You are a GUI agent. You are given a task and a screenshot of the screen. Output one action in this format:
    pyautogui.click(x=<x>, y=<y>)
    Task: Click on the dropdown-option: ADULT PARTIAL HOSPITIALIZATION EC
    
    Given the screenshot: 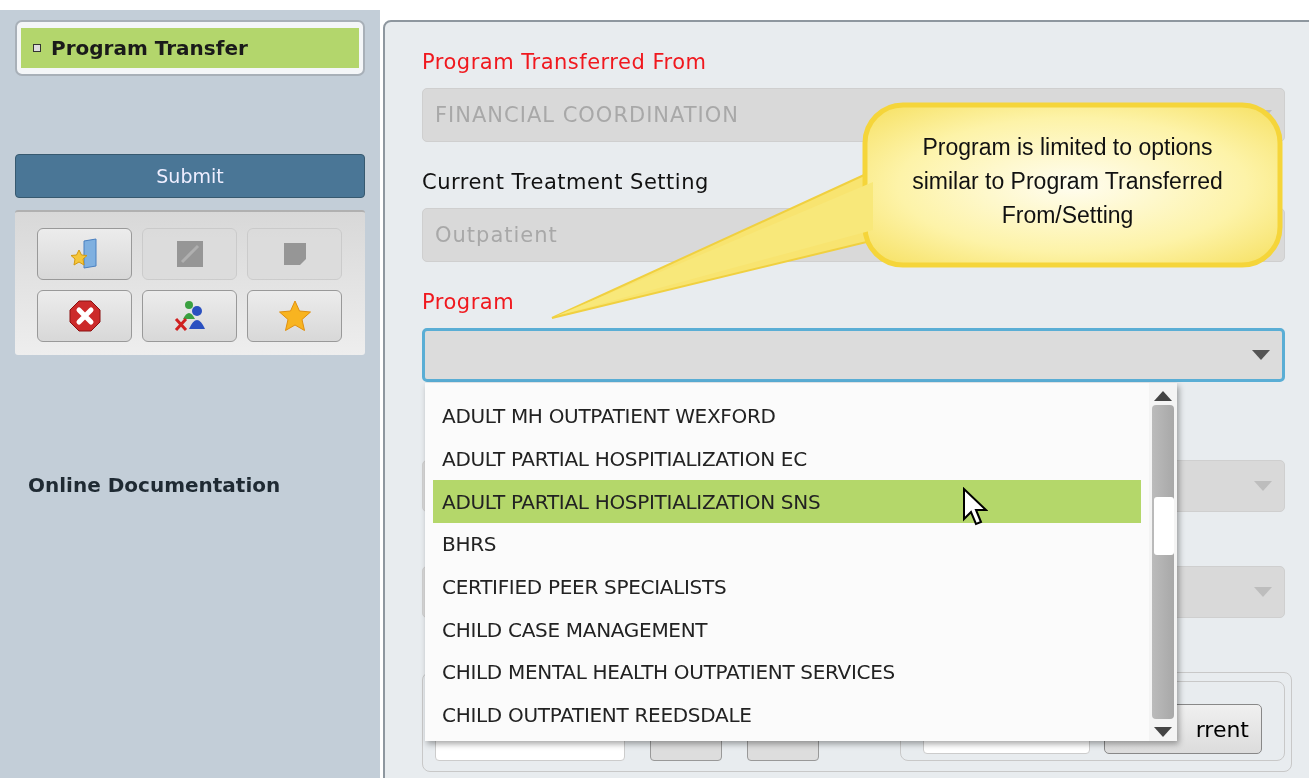 What is the action you would take?
    pyautogui.click(x=787, y=459)
    